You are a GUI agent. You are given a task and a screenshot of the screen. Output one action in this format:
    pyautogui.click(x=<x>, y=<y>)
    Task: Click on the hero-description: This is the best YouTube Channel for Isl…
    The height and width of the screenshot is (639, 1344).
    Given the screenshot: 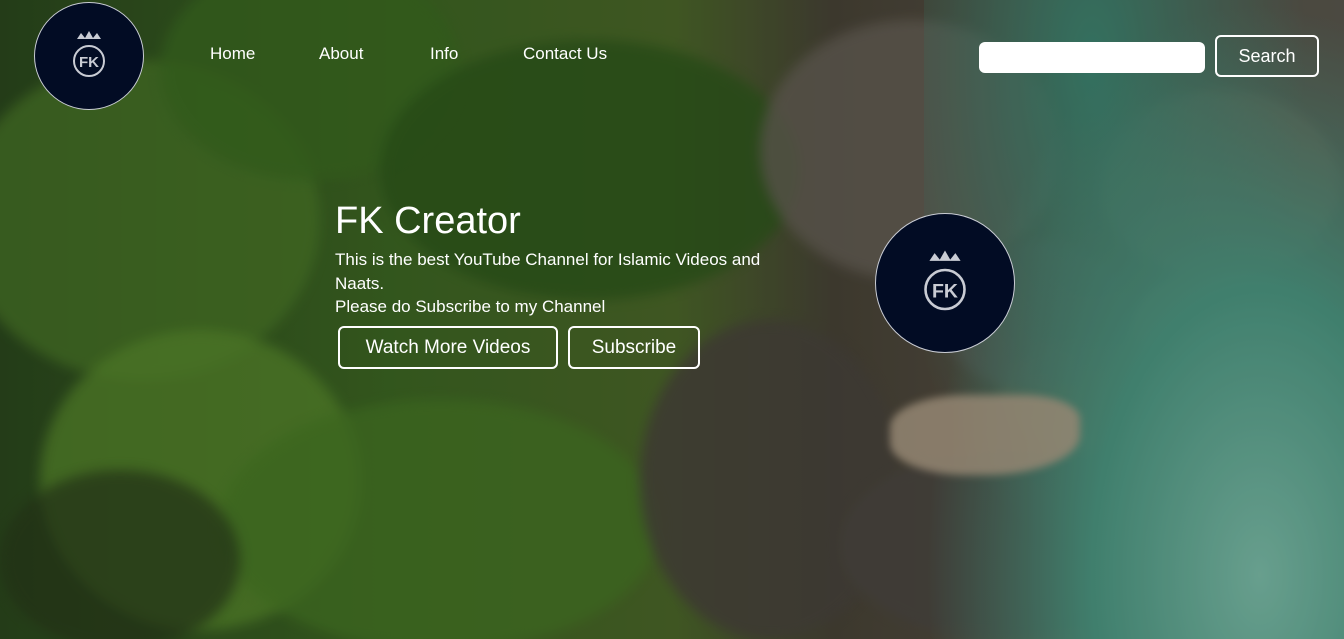 What is the action you would take?
    pyautogui.click(x=548, y=271)
    